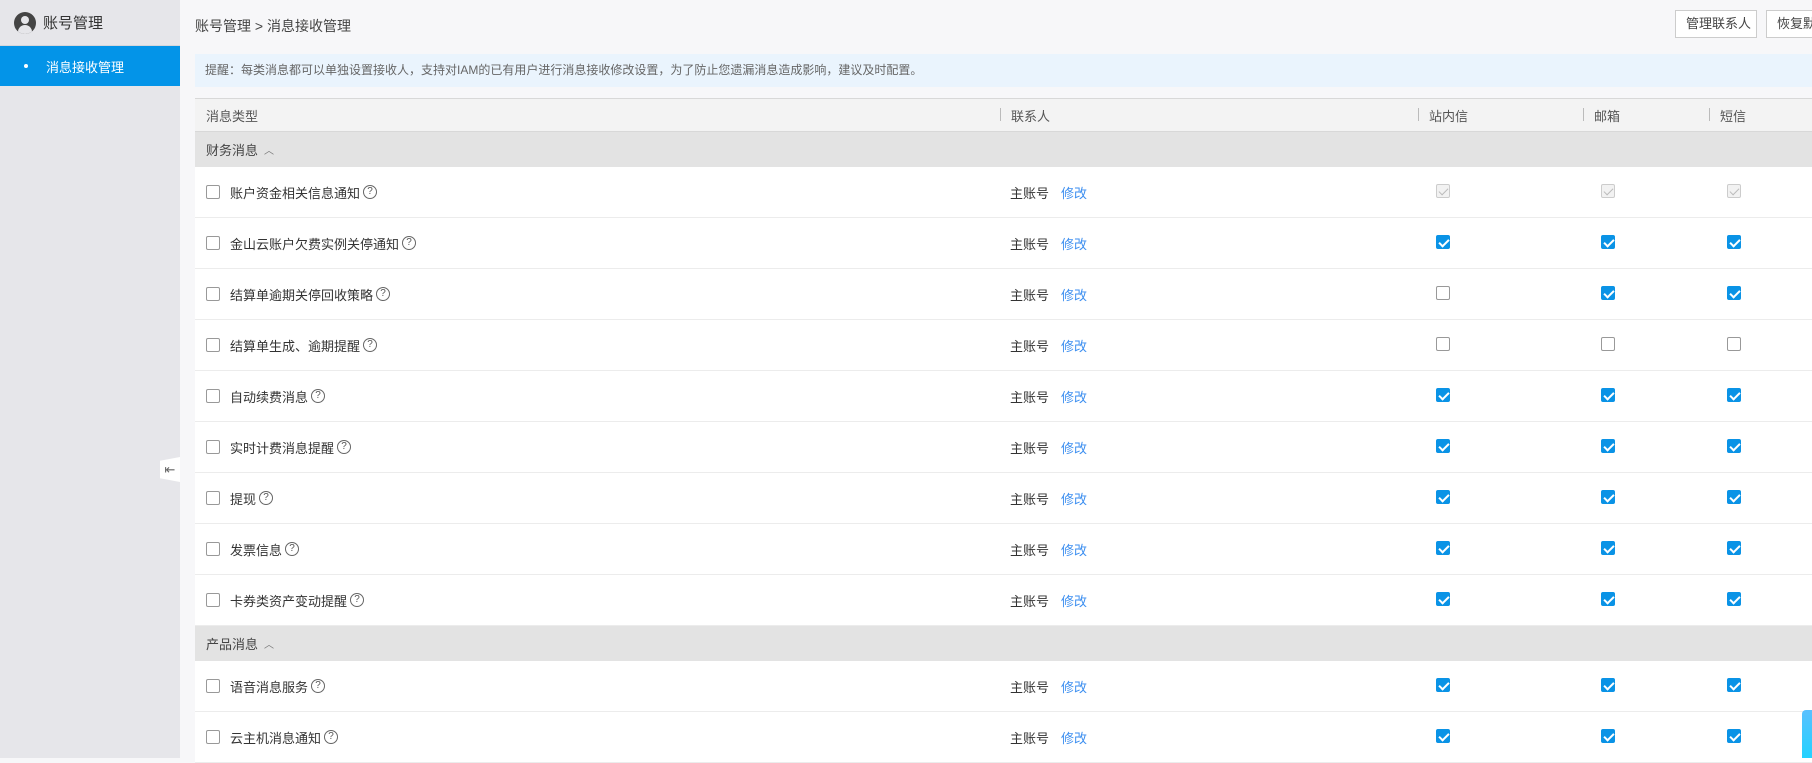 The image size is (1812, 763). I want to click on message-type-cell: 语音消息服务?, so click(597, 686).